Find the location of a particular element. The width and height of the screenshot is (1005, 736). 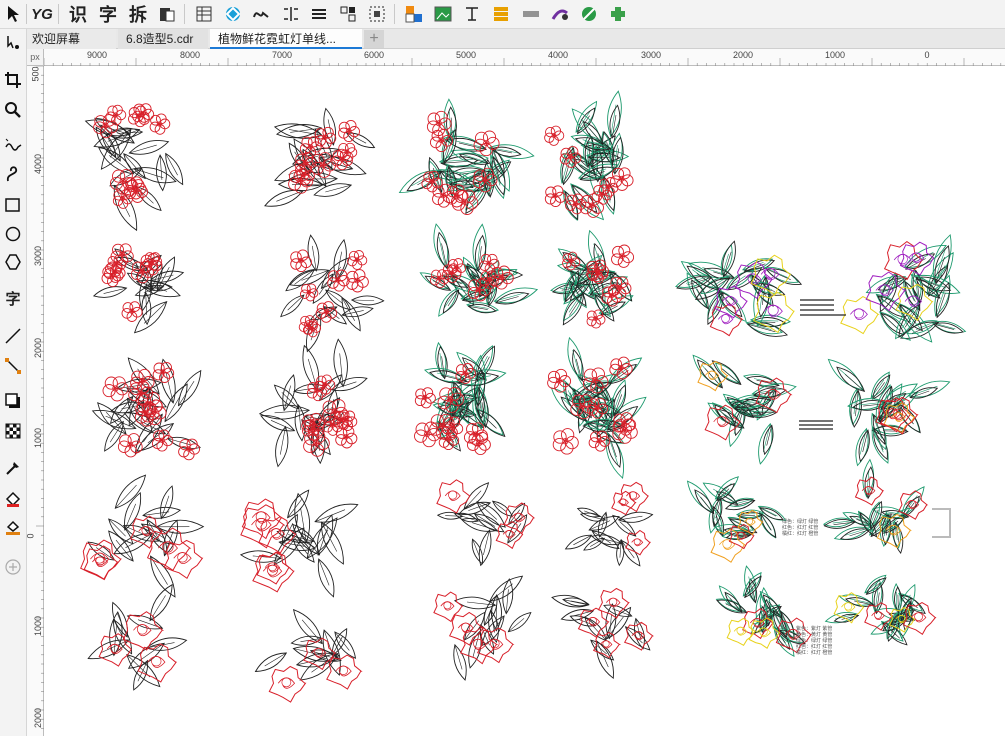

distribute-icon is located at coordinates (291, 14).